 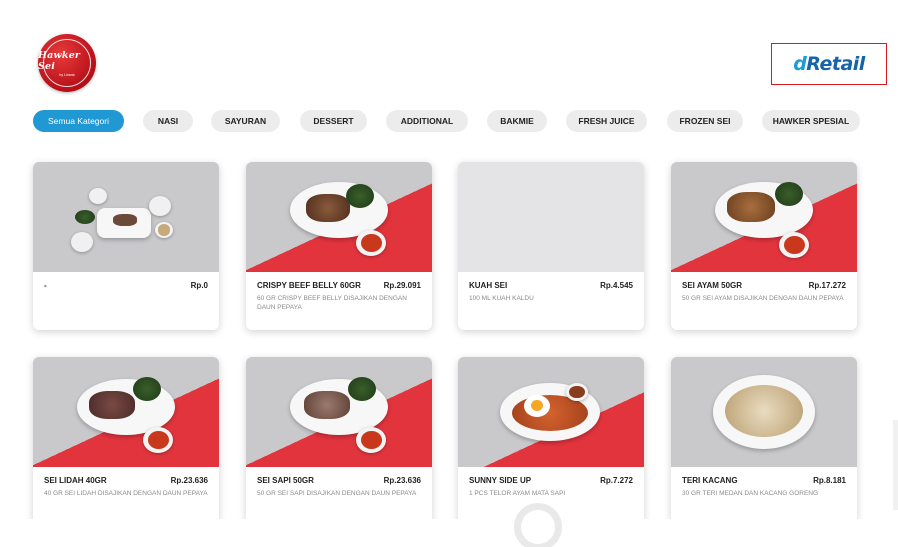 I want to click on dretail-logo: dRetail, so click(x=829, y=64).